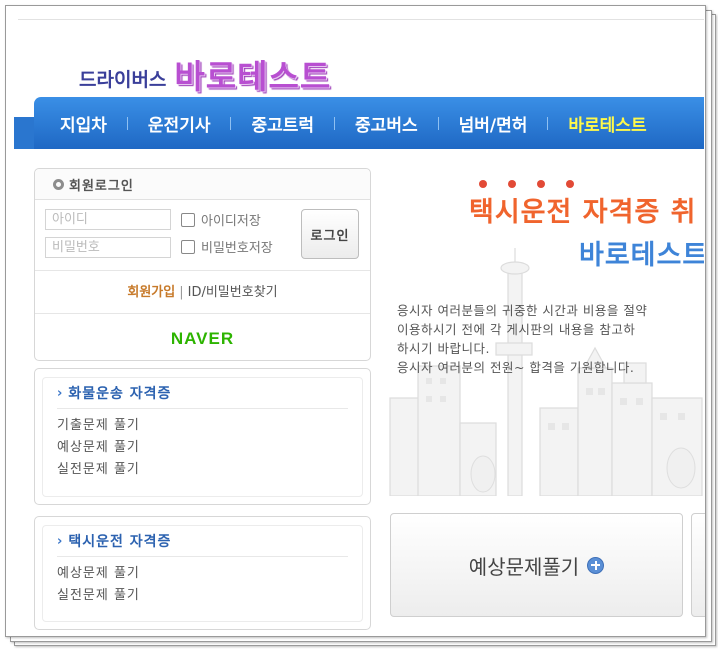  I want to click on category-title: 택시운전 자격증, so click(120, 542).